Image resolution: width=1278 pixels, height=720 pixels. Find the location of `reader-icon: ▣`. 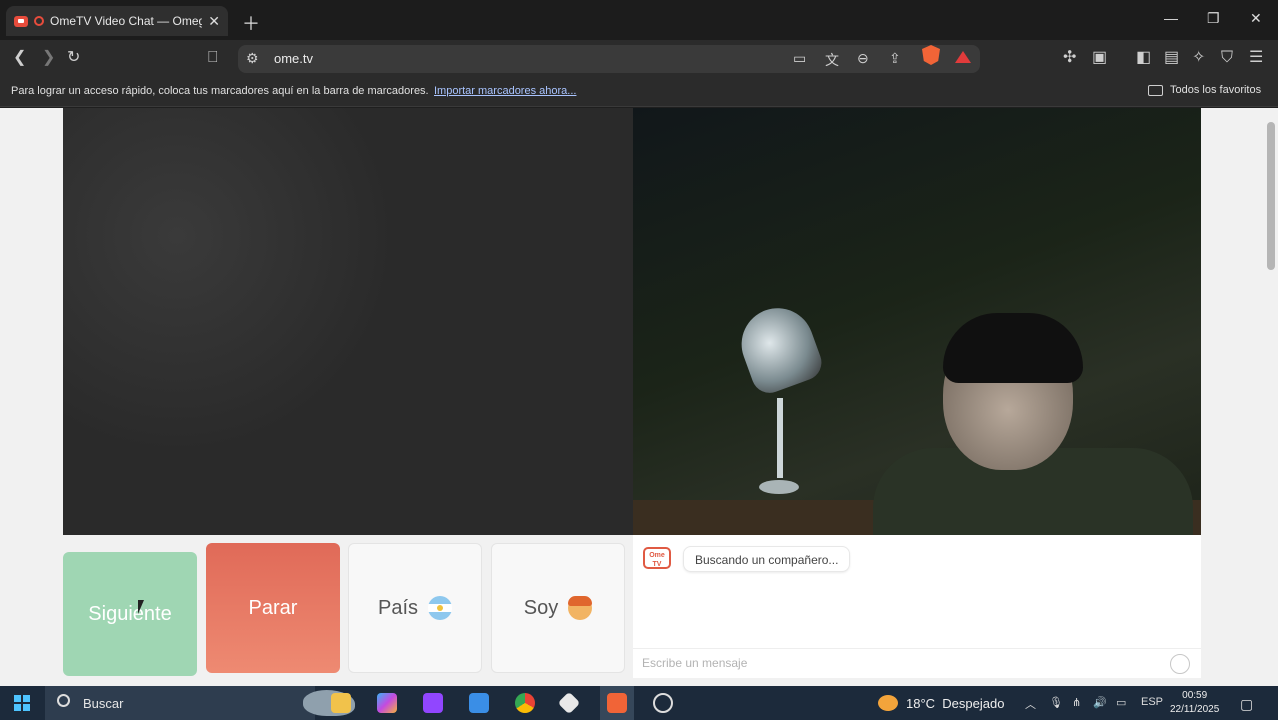

reader-icon: ▣ is located at coordinates (1099, 58).